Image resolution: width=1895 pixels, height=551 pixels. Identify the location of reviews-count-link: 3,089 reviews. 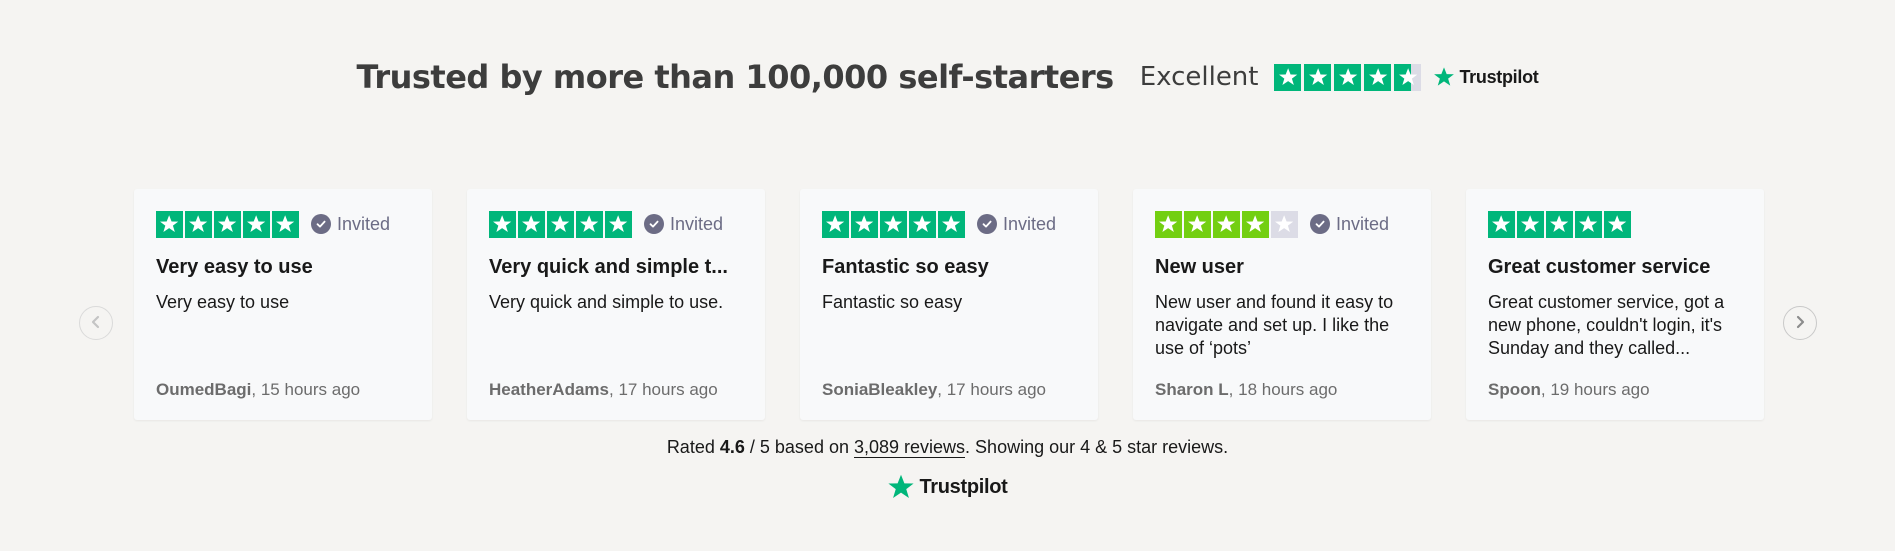
(909, 447).